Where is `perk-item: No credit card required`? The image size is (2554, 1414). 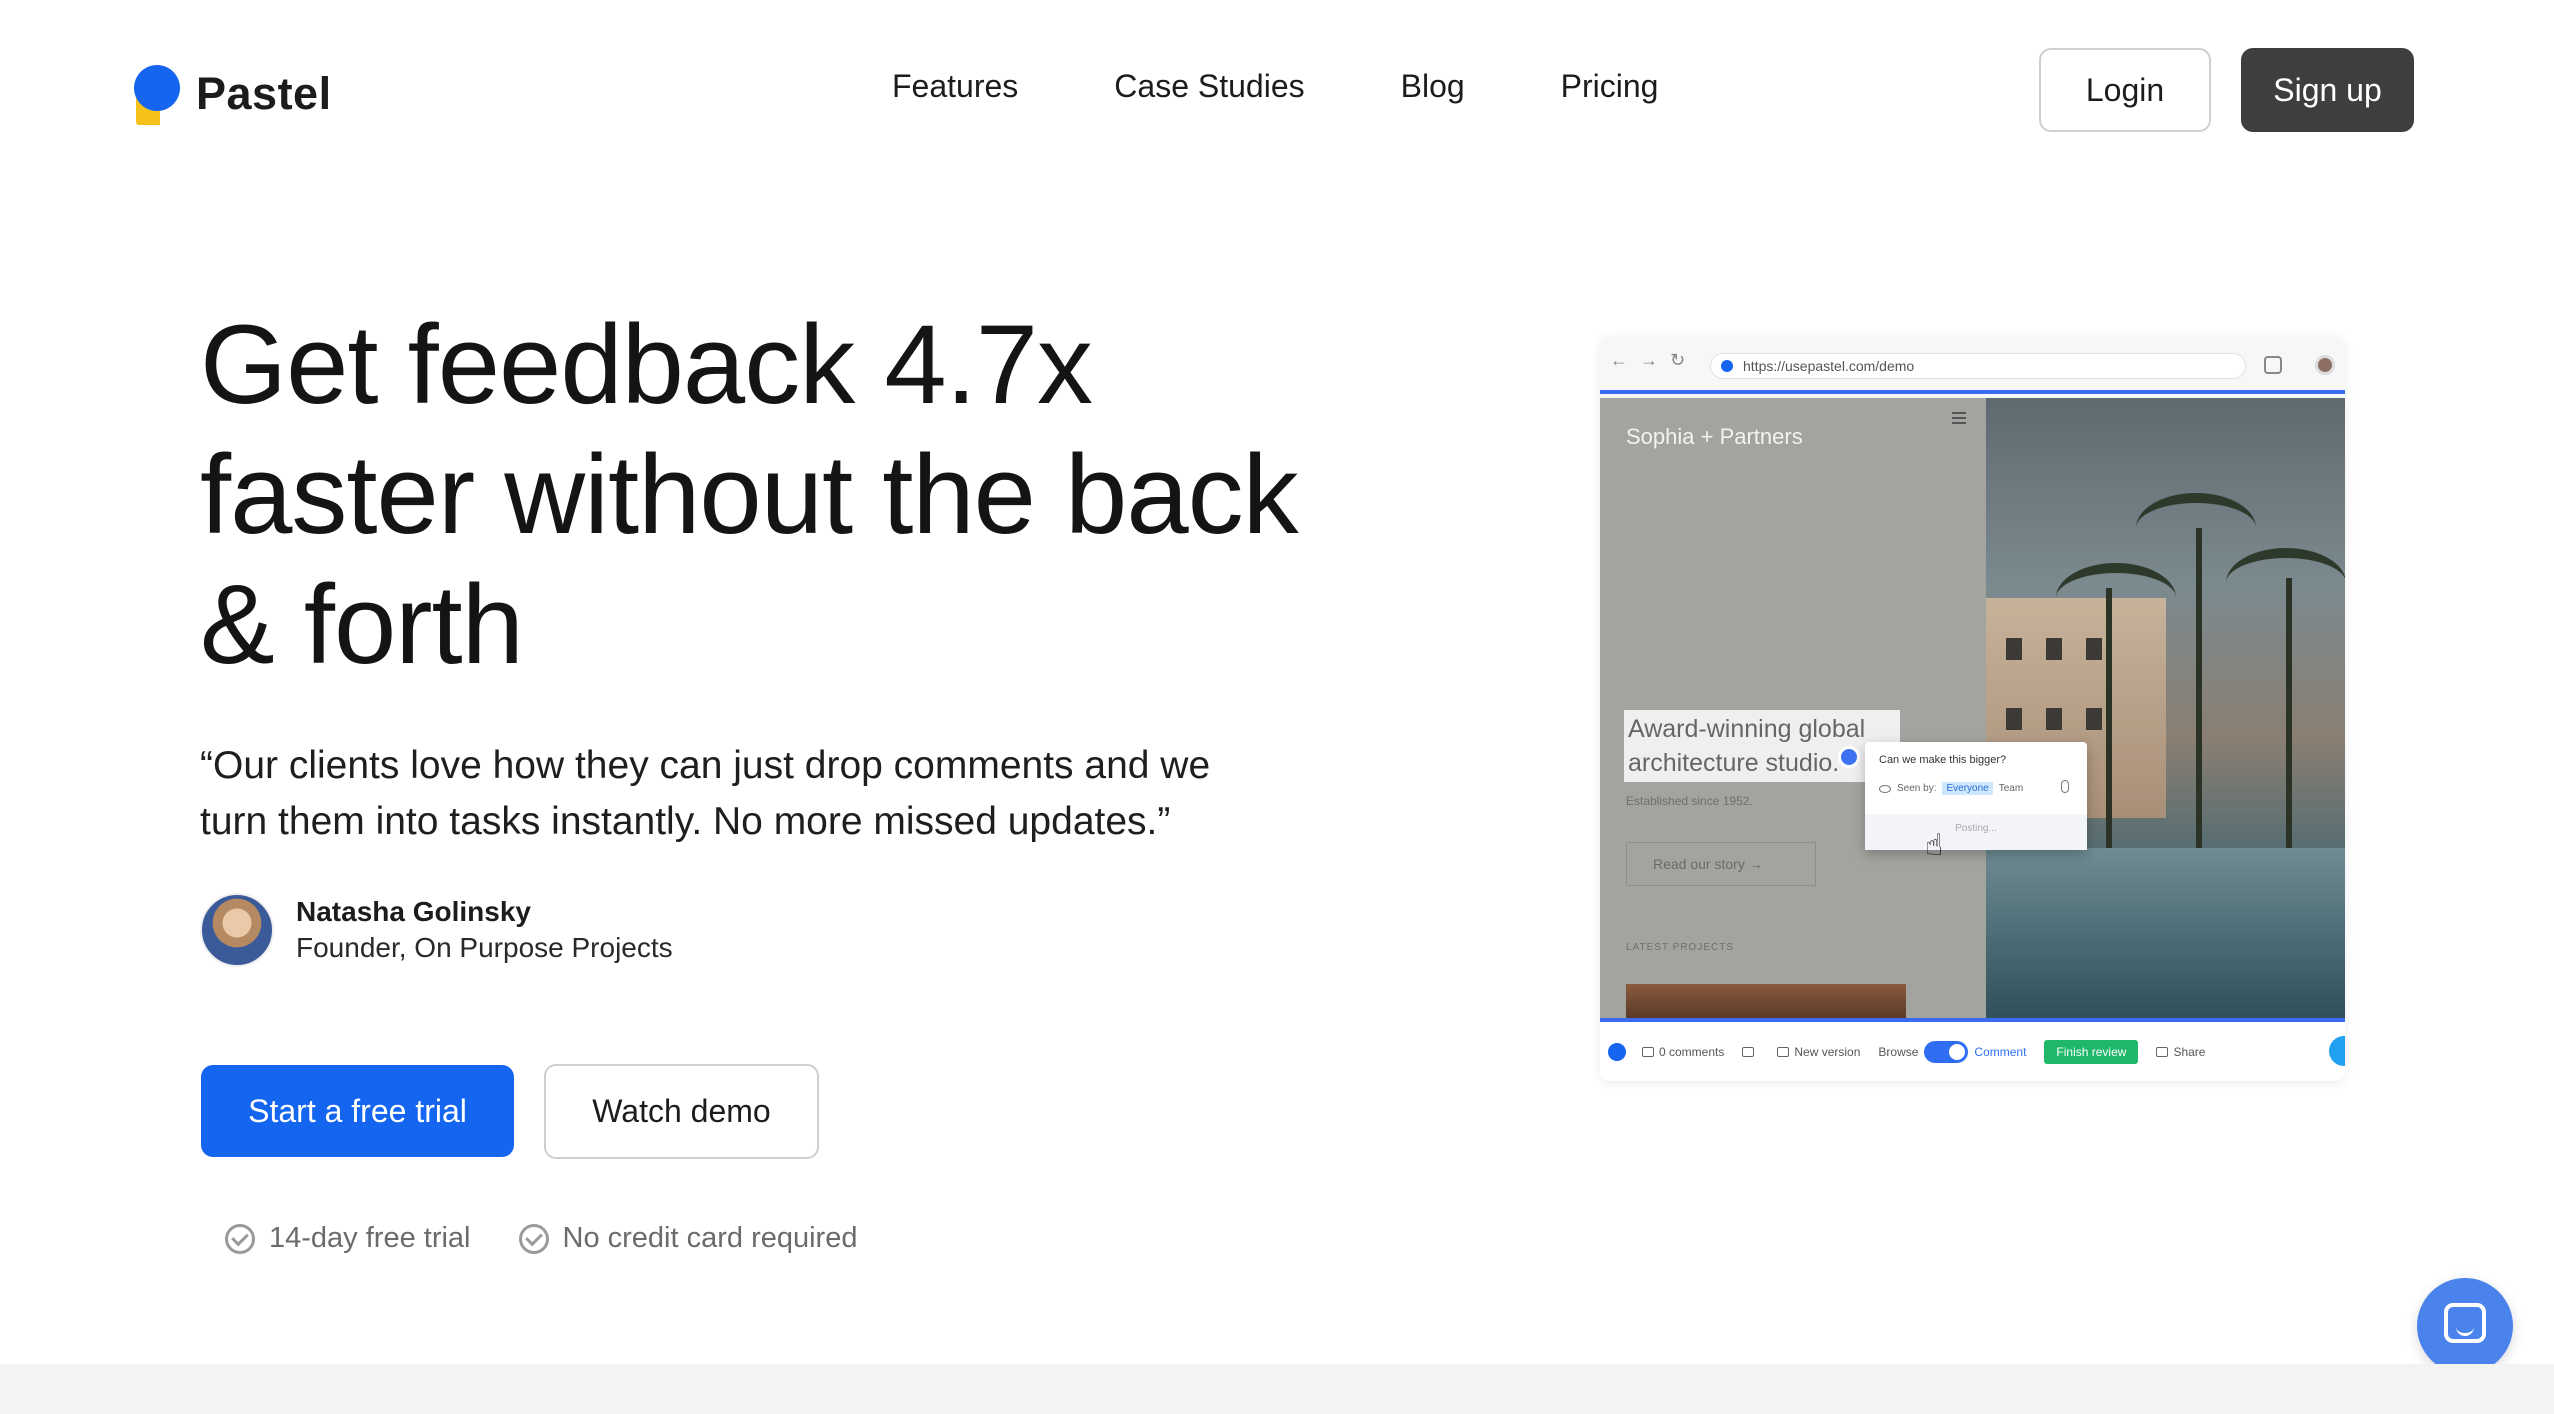
perk-item: No credit card required is located at coordinates (688, 1238).